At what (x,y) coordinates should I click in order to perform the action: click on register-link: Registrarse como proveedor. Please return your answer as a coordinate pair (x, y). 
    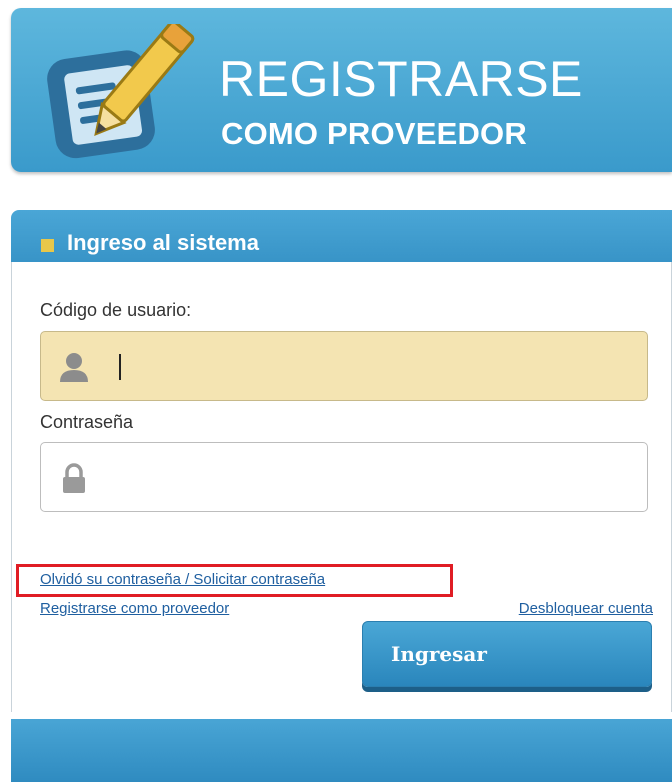
    Looking at the image, I should click on (134, 608).